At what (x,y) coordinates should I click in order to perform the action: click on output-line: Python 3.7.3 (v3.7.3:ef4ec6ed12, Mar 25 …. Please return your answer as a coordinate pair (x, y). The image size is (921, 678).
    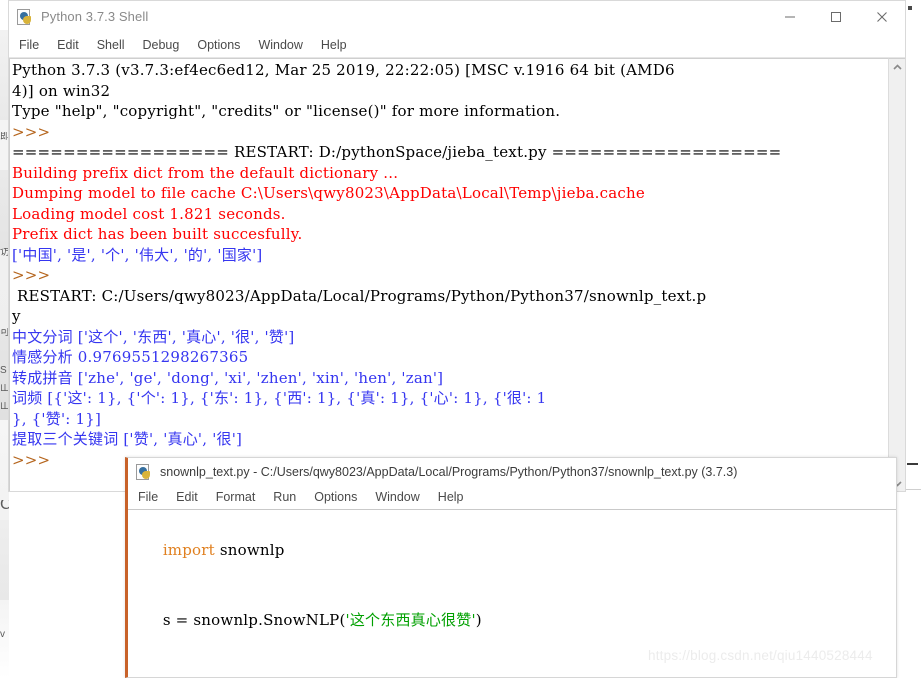
    Looking at the image, I should click on (343, 70).